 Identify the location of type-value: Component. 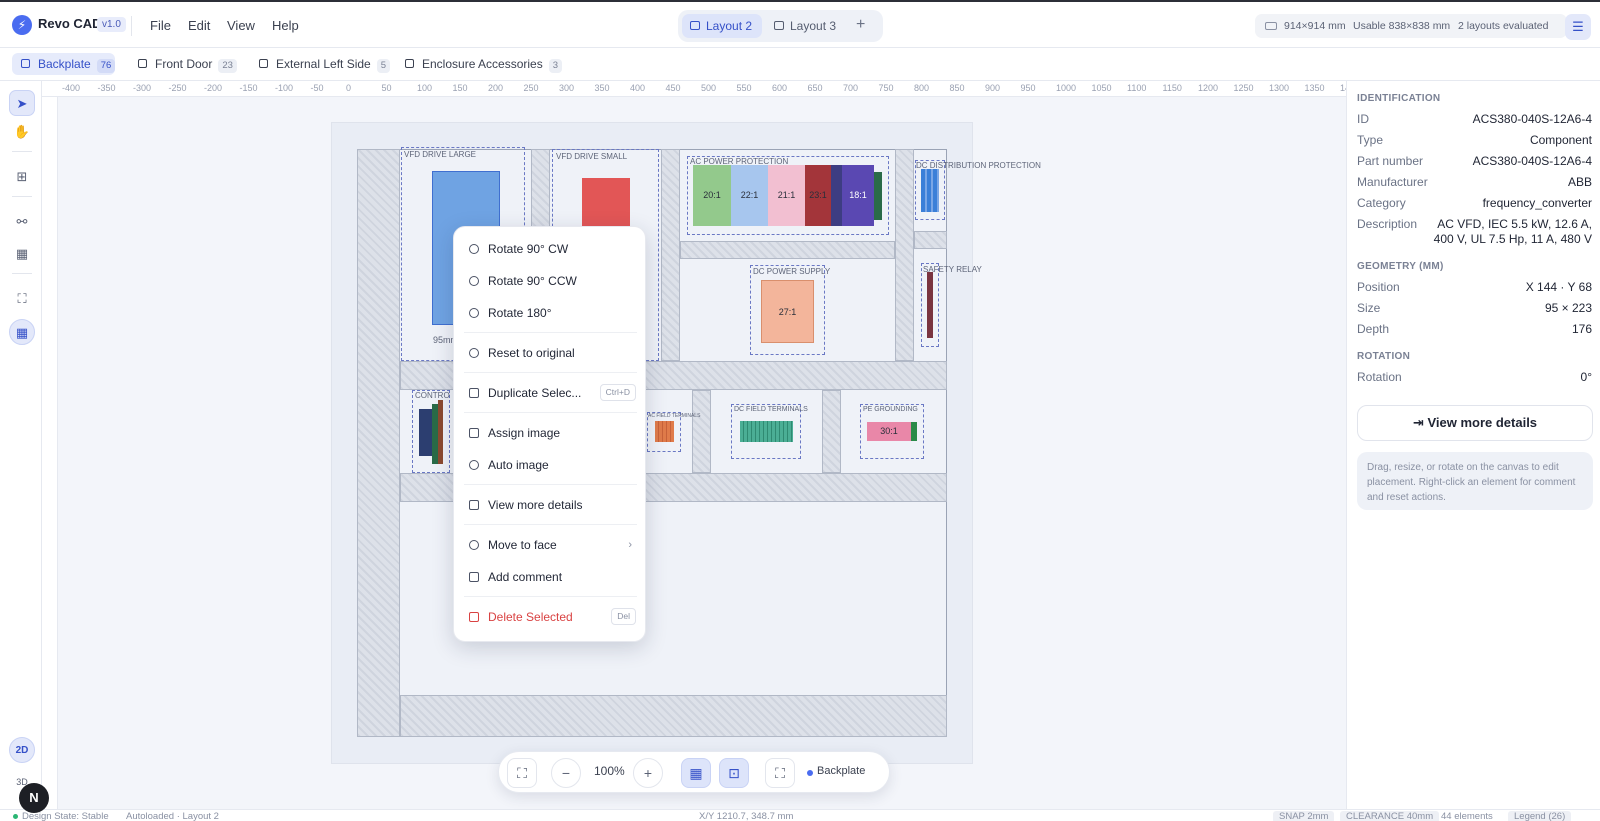
(1560, 140).